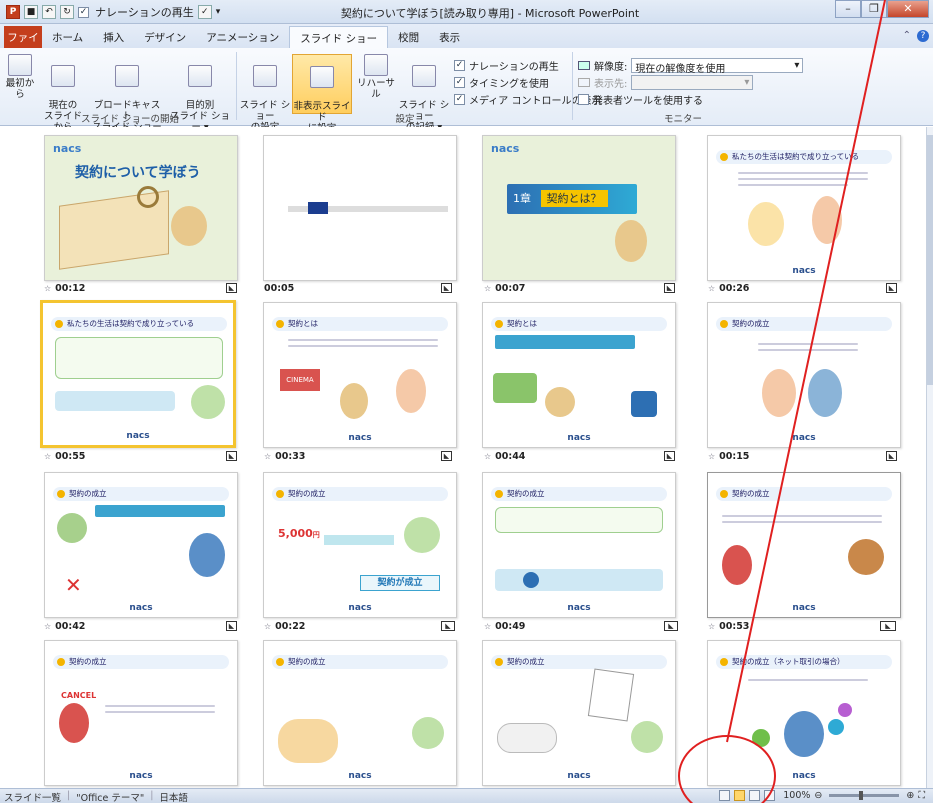 This screenshot has height=803, width=933. What do you see at coordinates (322, 94) in the screenshot?
I see `hide-slide-button: 非表示スライド に設定` at bounding box center [322, 94].